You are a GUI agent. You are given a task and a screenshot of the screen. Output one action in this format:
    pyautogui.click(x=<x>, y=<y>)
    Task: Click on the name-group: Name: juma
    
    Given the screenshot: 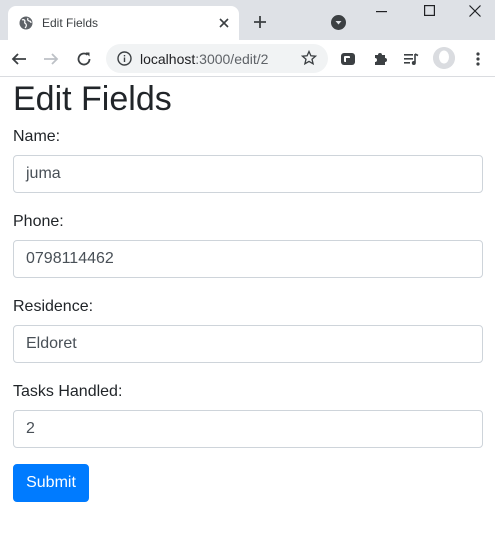 What is the action you would take?
    pyautogui.click(x=248, y=160)
    